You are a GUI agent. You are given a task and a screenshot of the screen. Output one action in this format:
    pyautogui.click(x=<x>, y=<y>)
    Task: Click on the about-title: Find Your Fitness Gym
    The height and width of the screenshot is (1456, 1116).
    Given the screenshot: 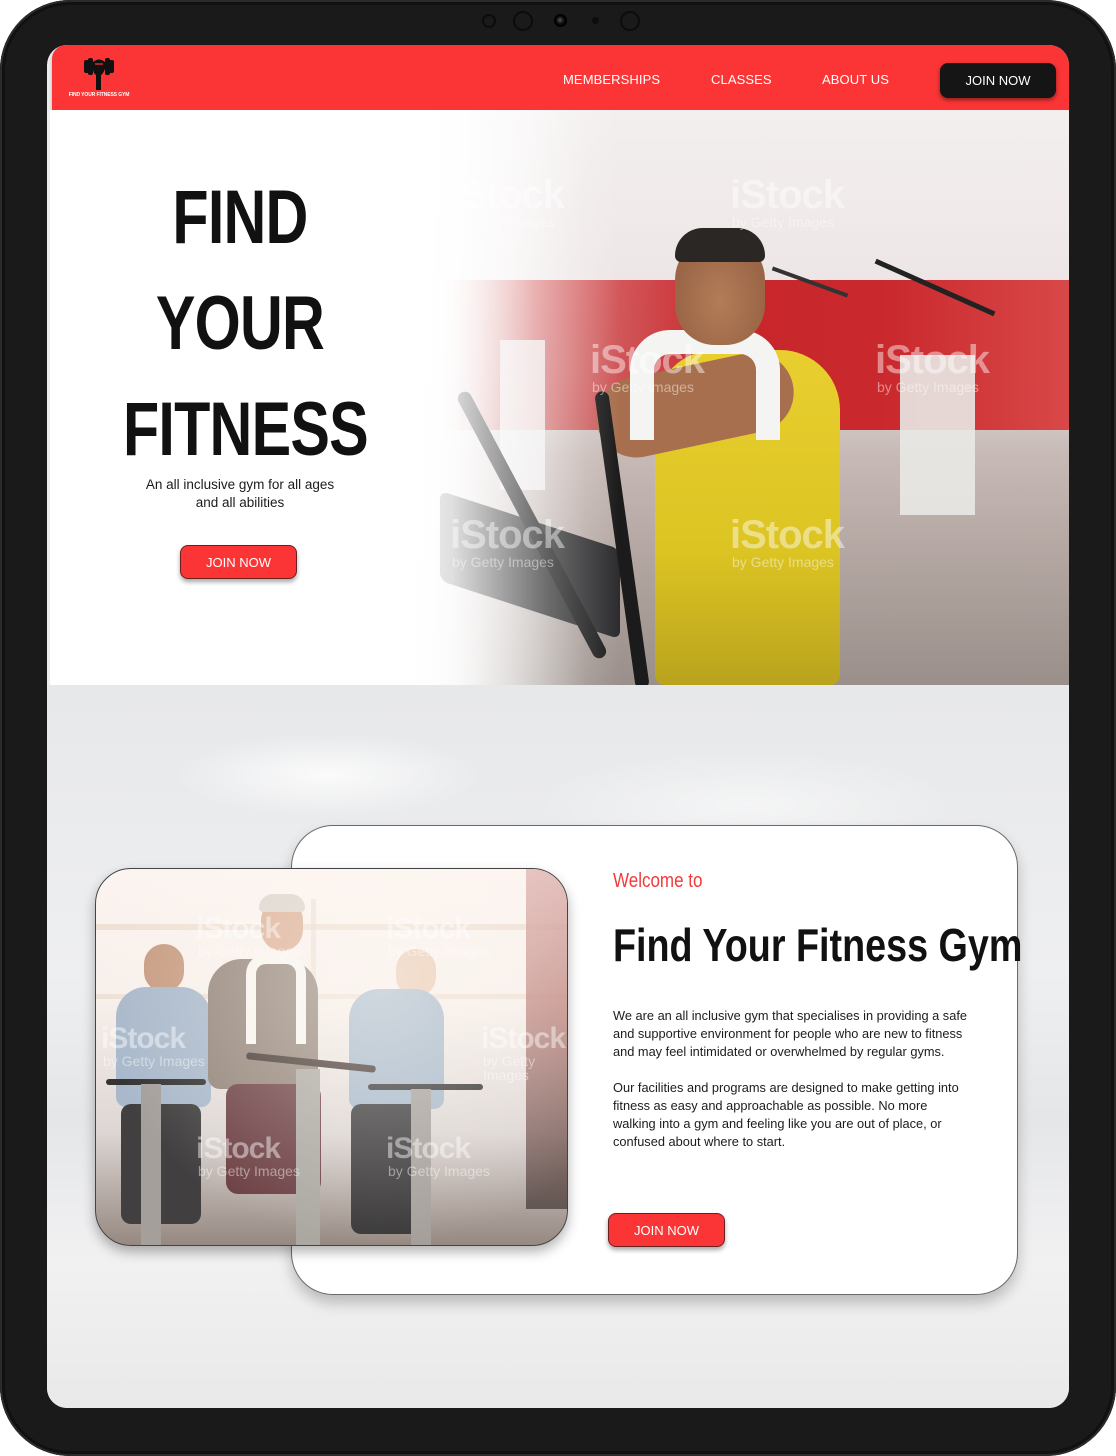 What is the action you would take?
    pyautogui.click(x=818, y=945)
    